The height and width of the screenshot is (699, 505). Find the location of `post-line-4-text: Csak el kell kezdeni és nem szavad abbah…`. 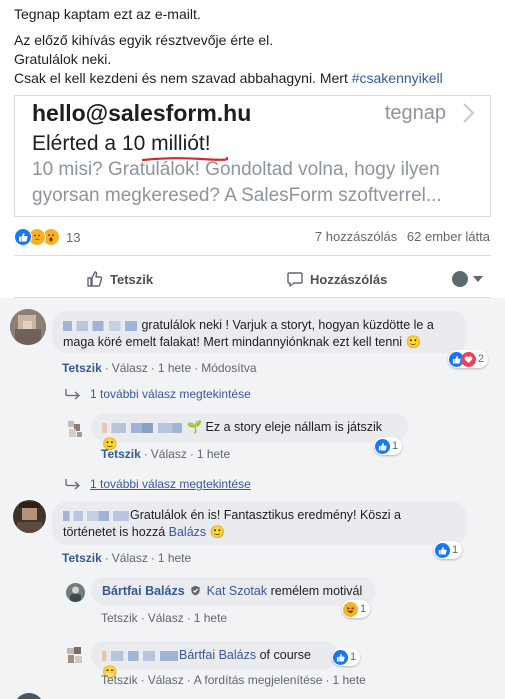

post-line-4-text: Csak el kell kezdeni és nem szavad abbah… is located at coordinates (183, 78).